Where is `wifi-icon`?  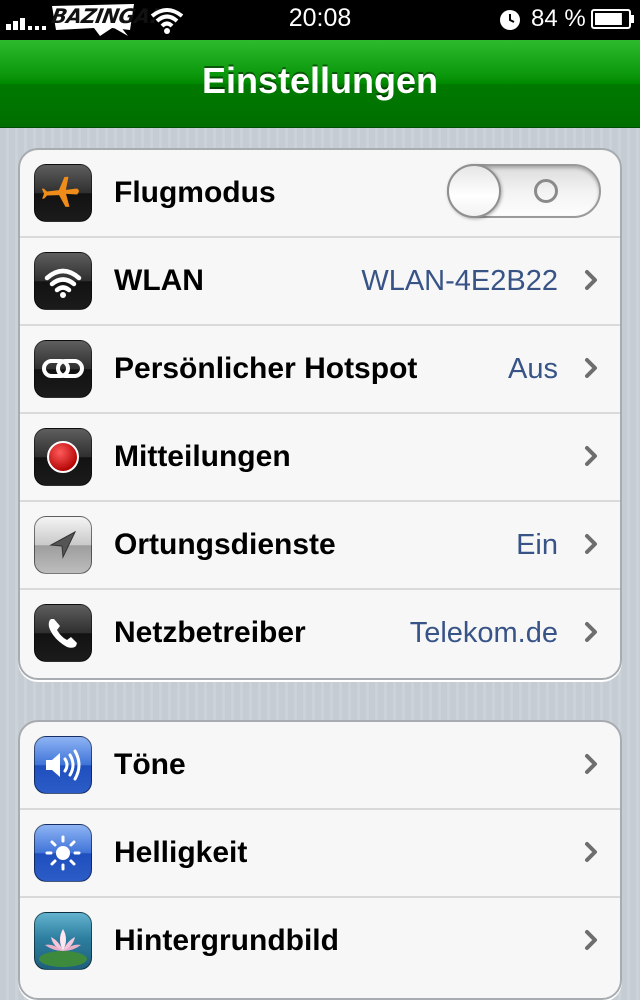 wifi-icon is located at coordinates (63, 281).